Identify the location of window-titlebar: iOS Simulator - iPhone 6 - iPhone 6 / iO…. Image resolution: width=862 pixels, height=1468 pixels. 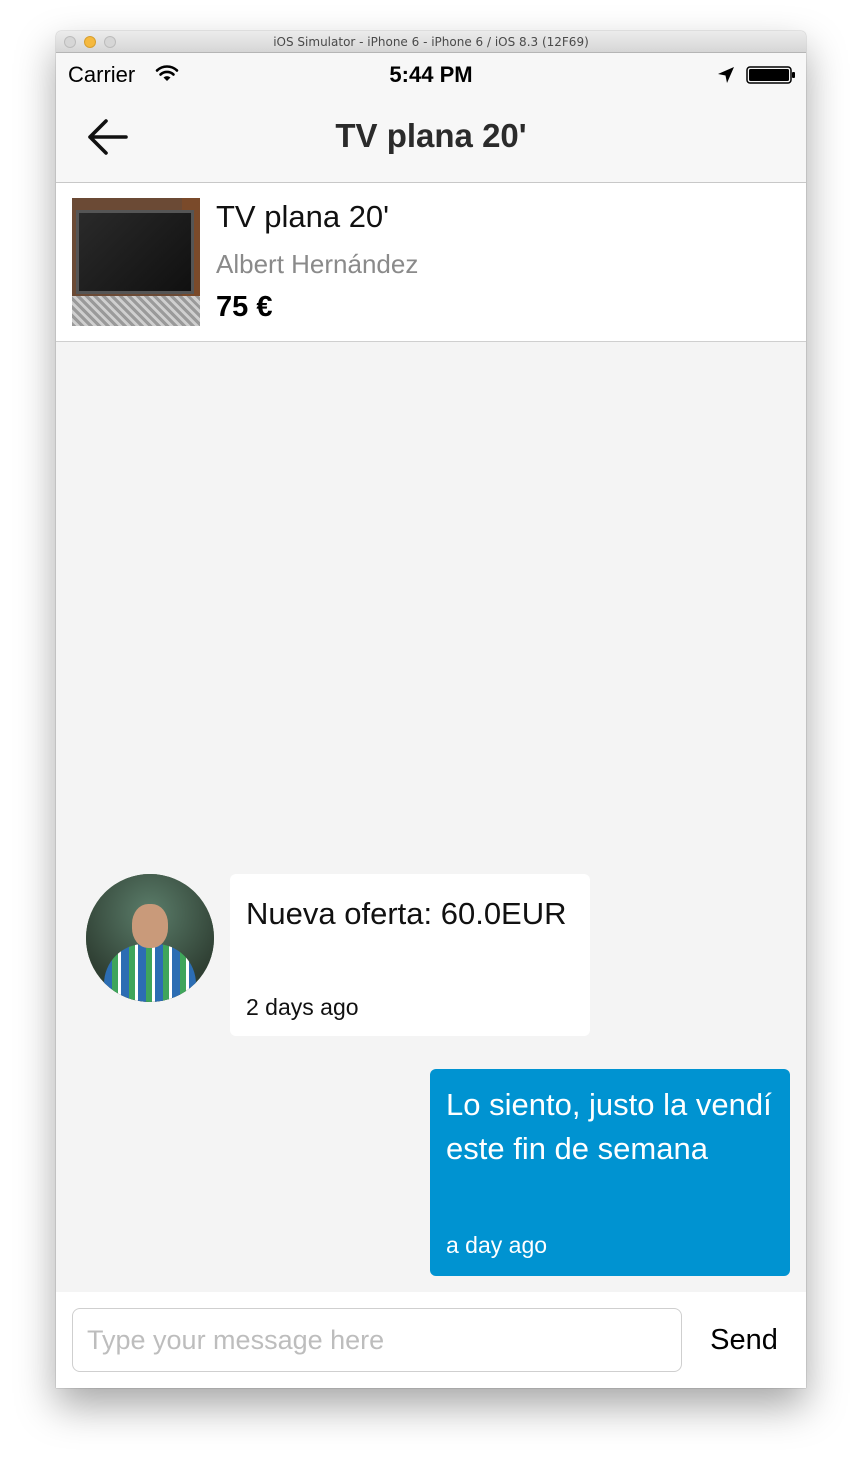
(431, 42).